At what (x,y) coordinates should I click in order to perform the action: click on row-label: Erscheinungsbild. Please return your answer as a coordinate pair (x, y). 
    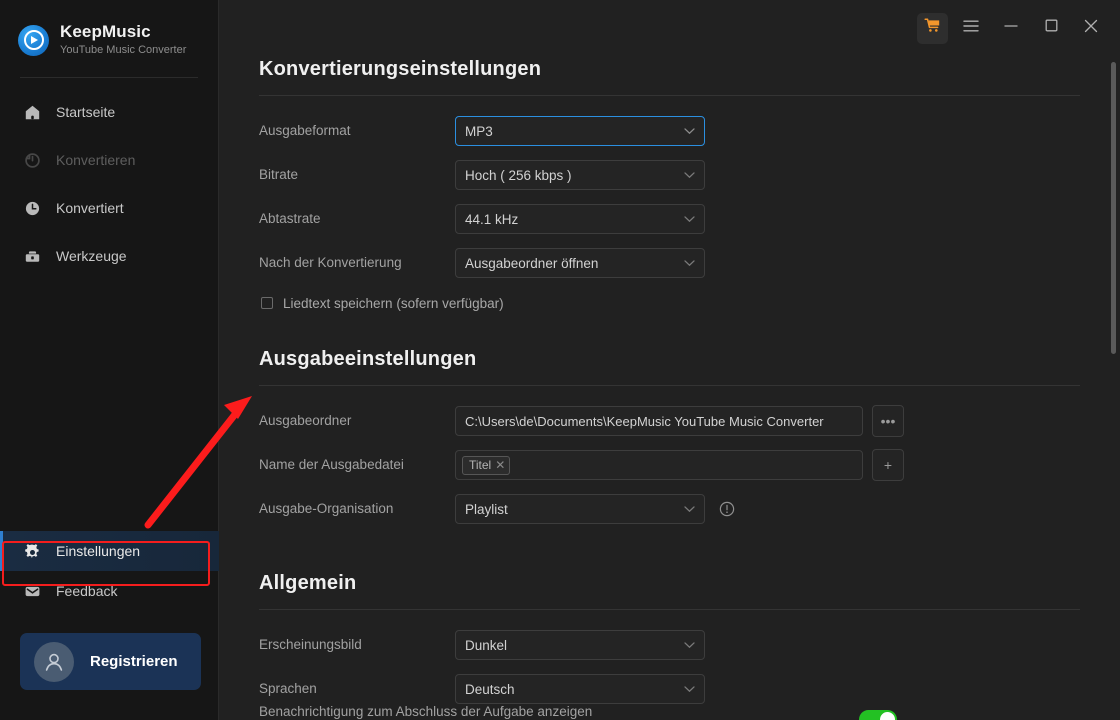
    Looking at the image, I should click on (310, 644).